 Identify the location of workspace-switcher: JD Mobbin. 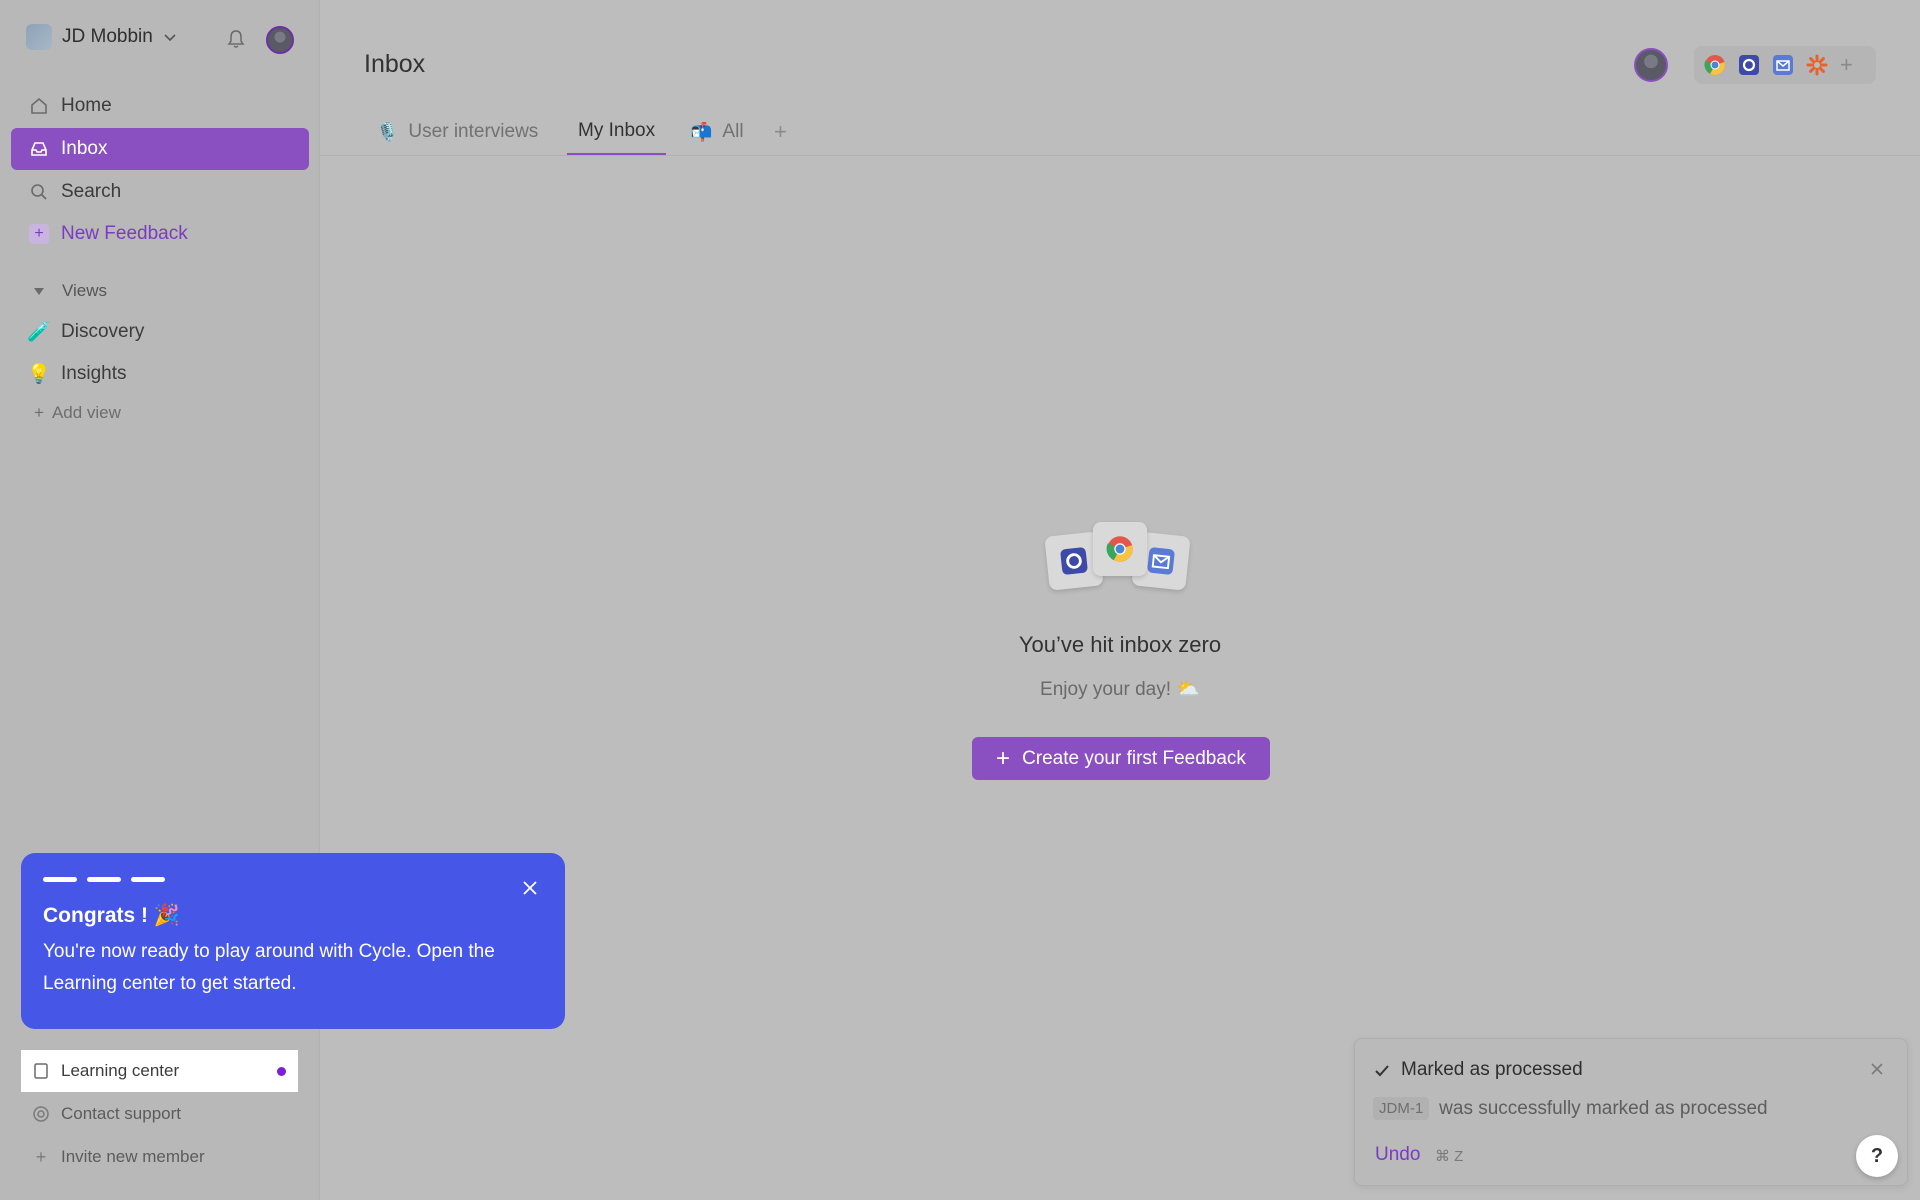
(101, 37).